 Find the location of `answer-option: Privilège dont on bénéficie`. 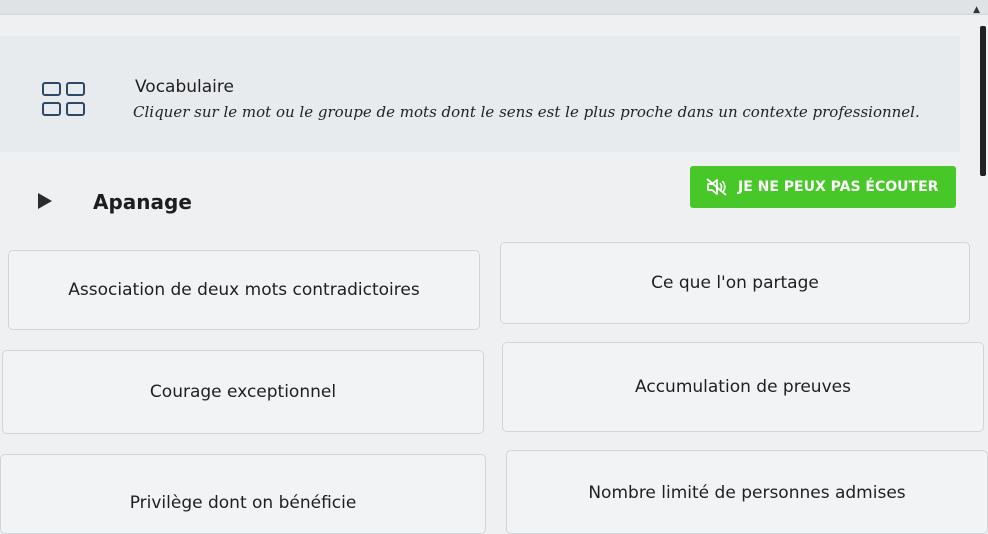

answer-option: Privilège dont on bénéficie is located at coordinates (243, 494).